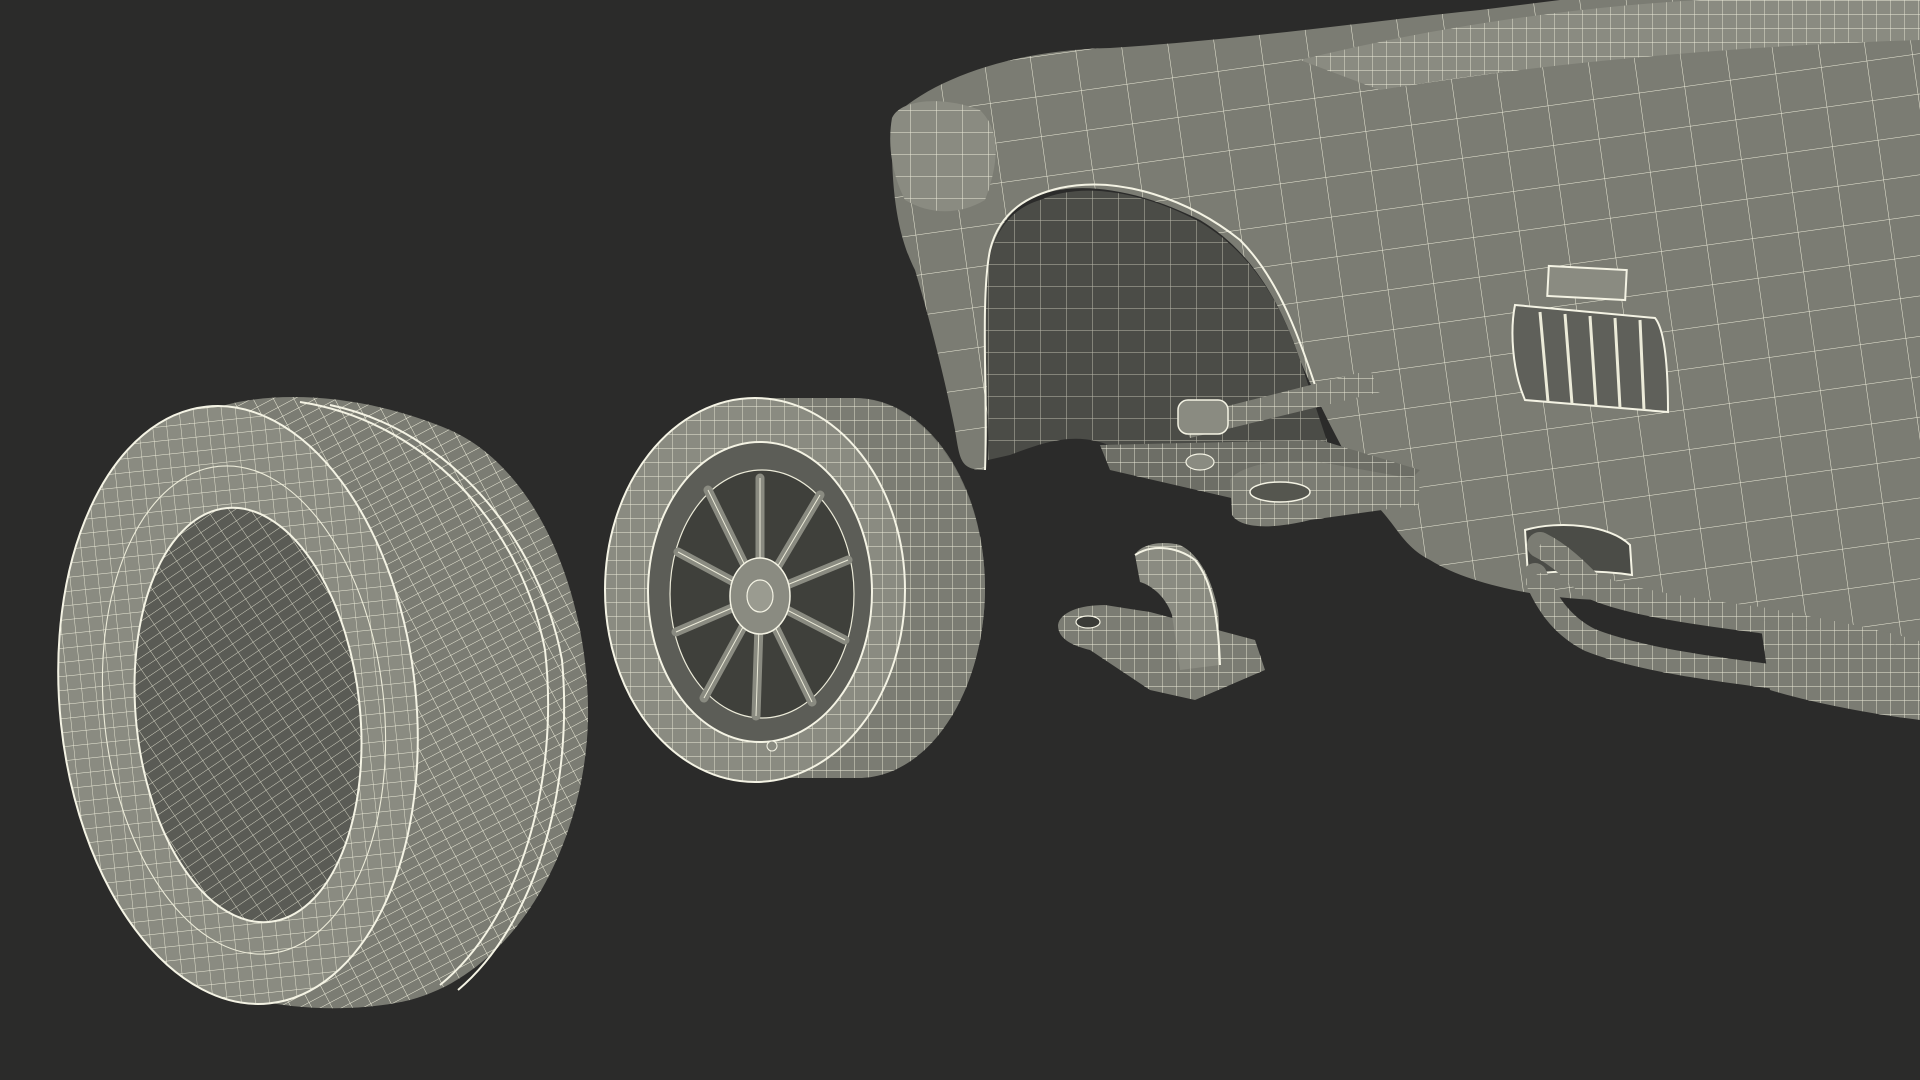 This screenshot has height=1080, width=1920. What do you see at coordinates (1587, 283) in the screenshot?
I see `side-emblem` at bounding box center [1587, 283].